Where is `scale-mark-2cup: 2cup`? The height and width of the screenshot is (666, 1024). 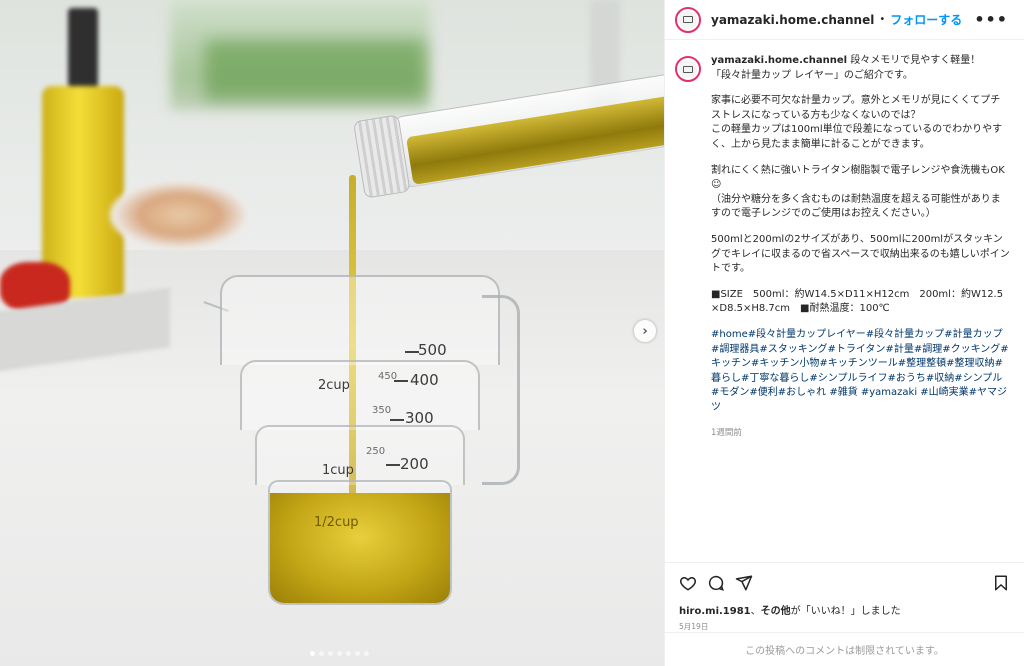 scale-mark-2cup: 2cup is located at coordinates (334, 385).